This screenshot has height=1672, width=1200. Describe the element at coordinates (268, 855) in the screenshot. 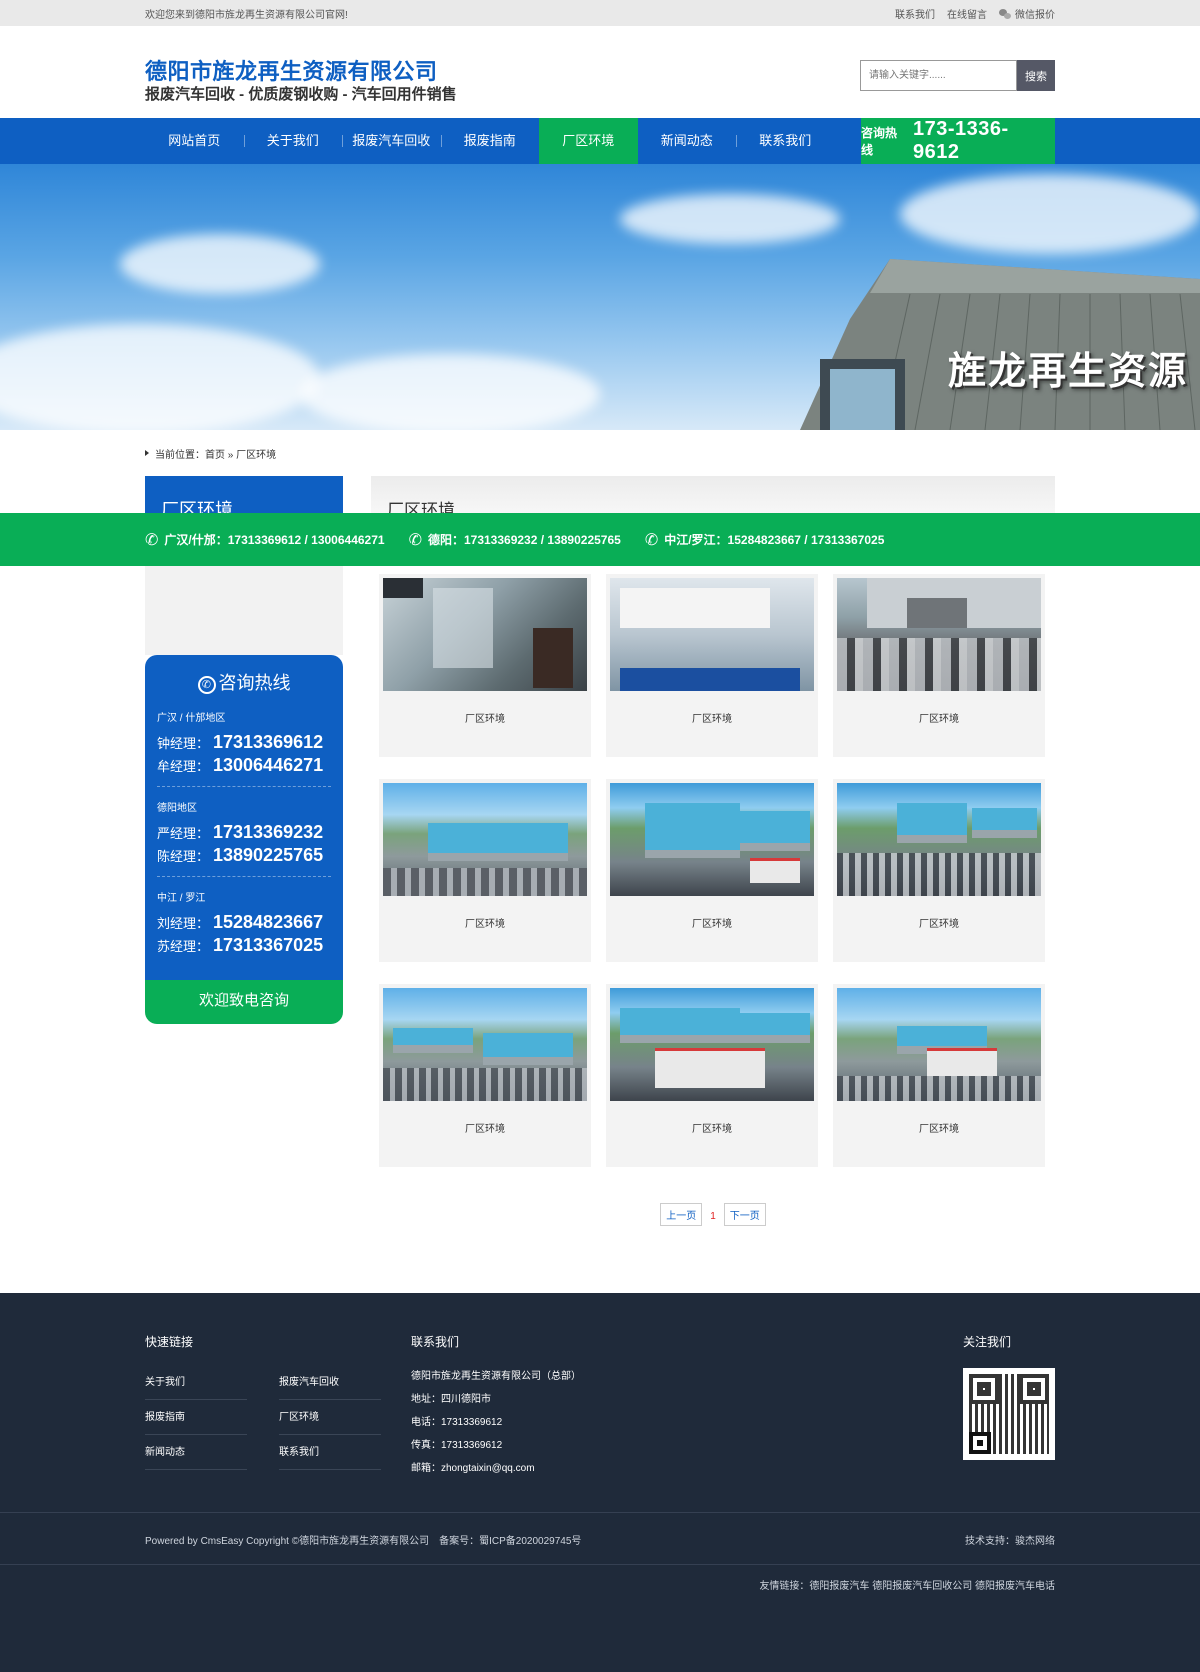

I see `contact-phone: 13890225765` at that location.